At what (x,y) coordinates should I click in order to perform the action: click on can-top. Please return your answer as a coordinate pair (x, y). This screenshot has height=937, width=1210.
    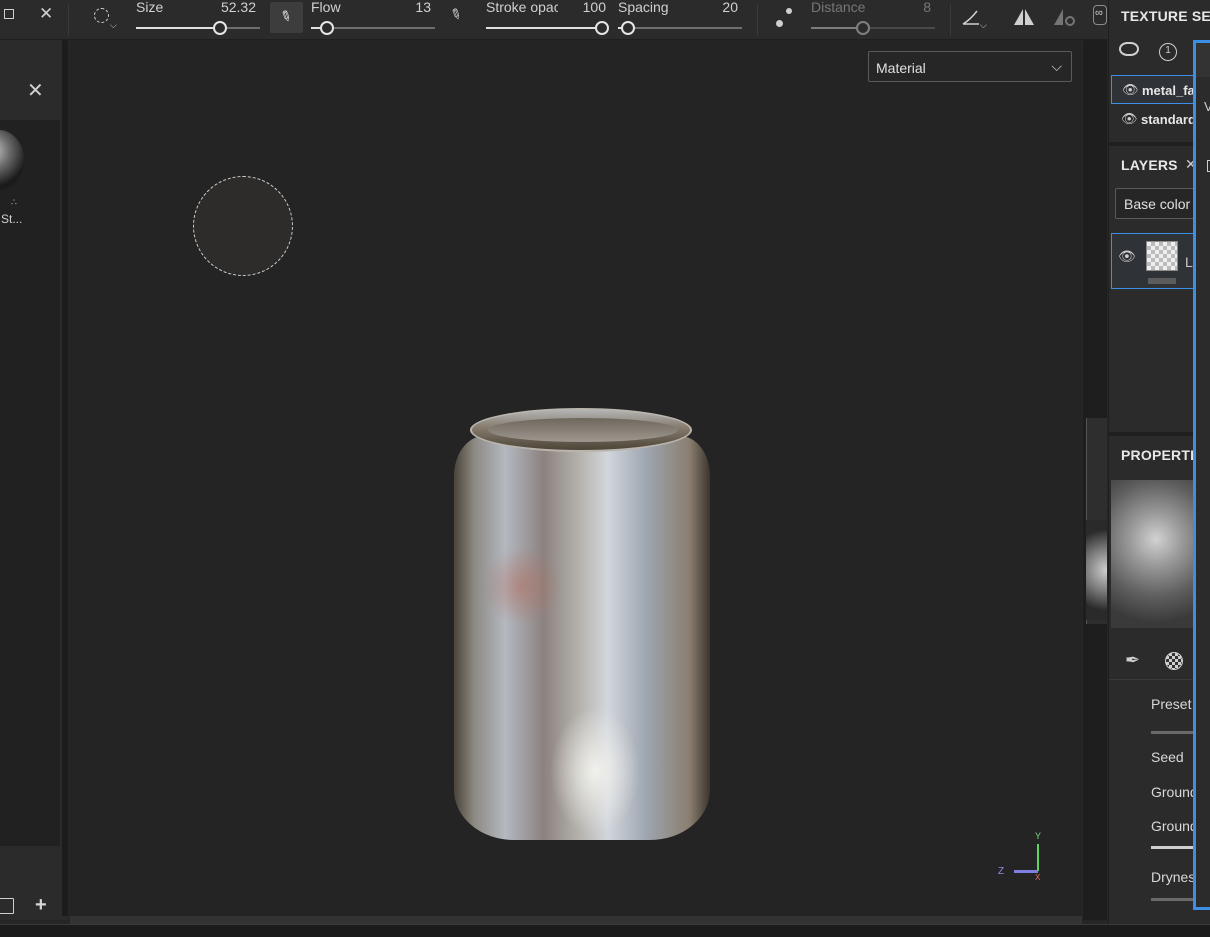
    Looking at the image, I should click on (583, 430).